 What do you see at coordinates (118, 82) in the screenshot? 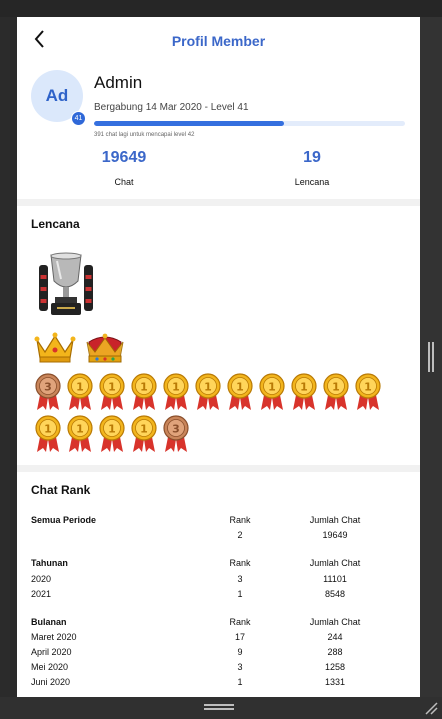
I see `member-name: Admin` at bounding box center [118, 82].